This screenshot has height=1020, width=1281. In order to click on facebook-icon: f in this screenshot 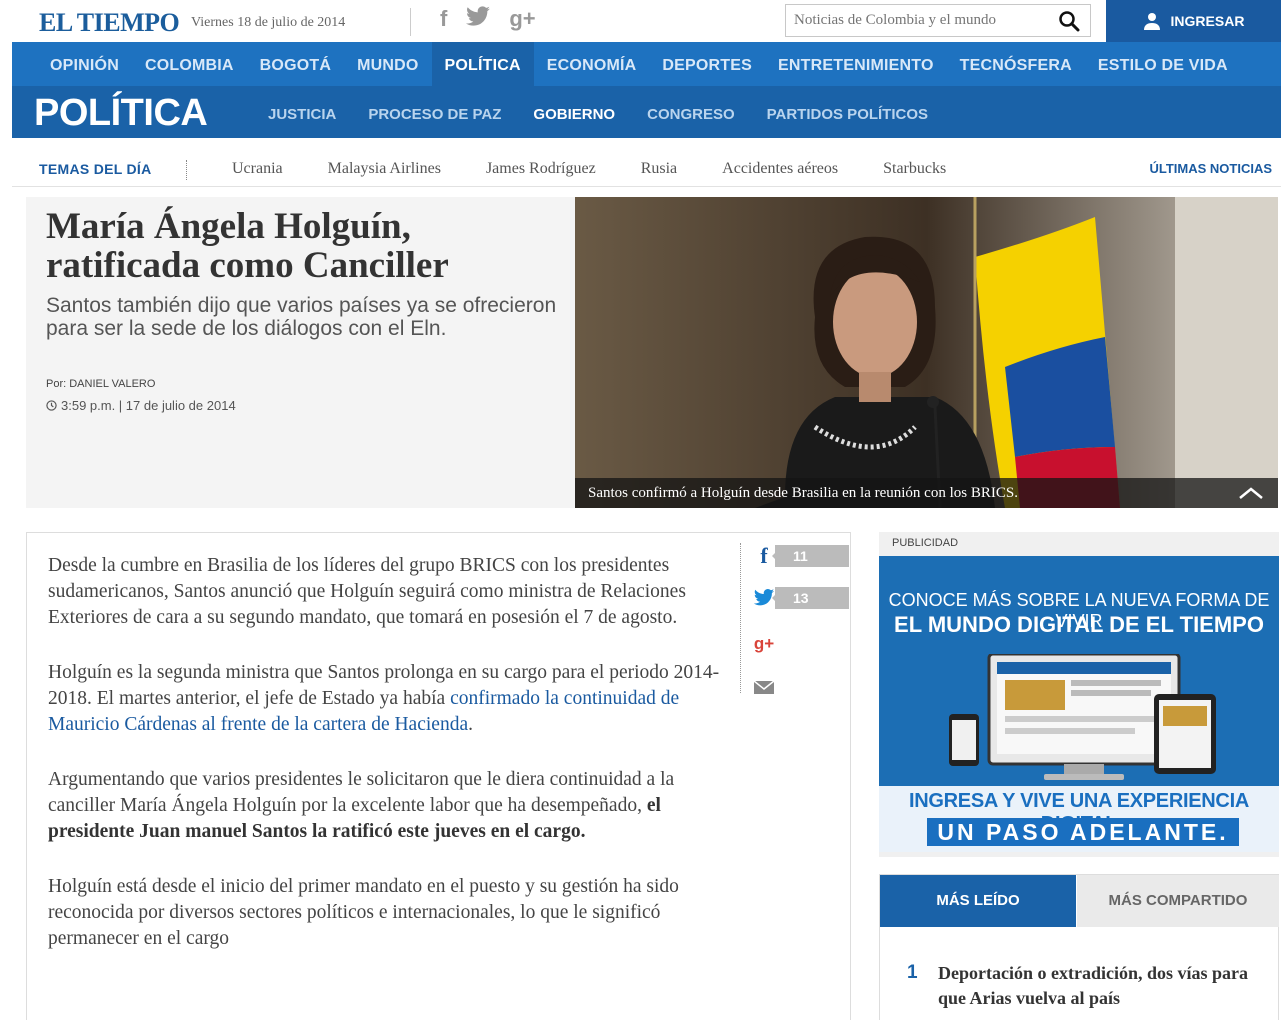, I will do `click(443, 19)`.